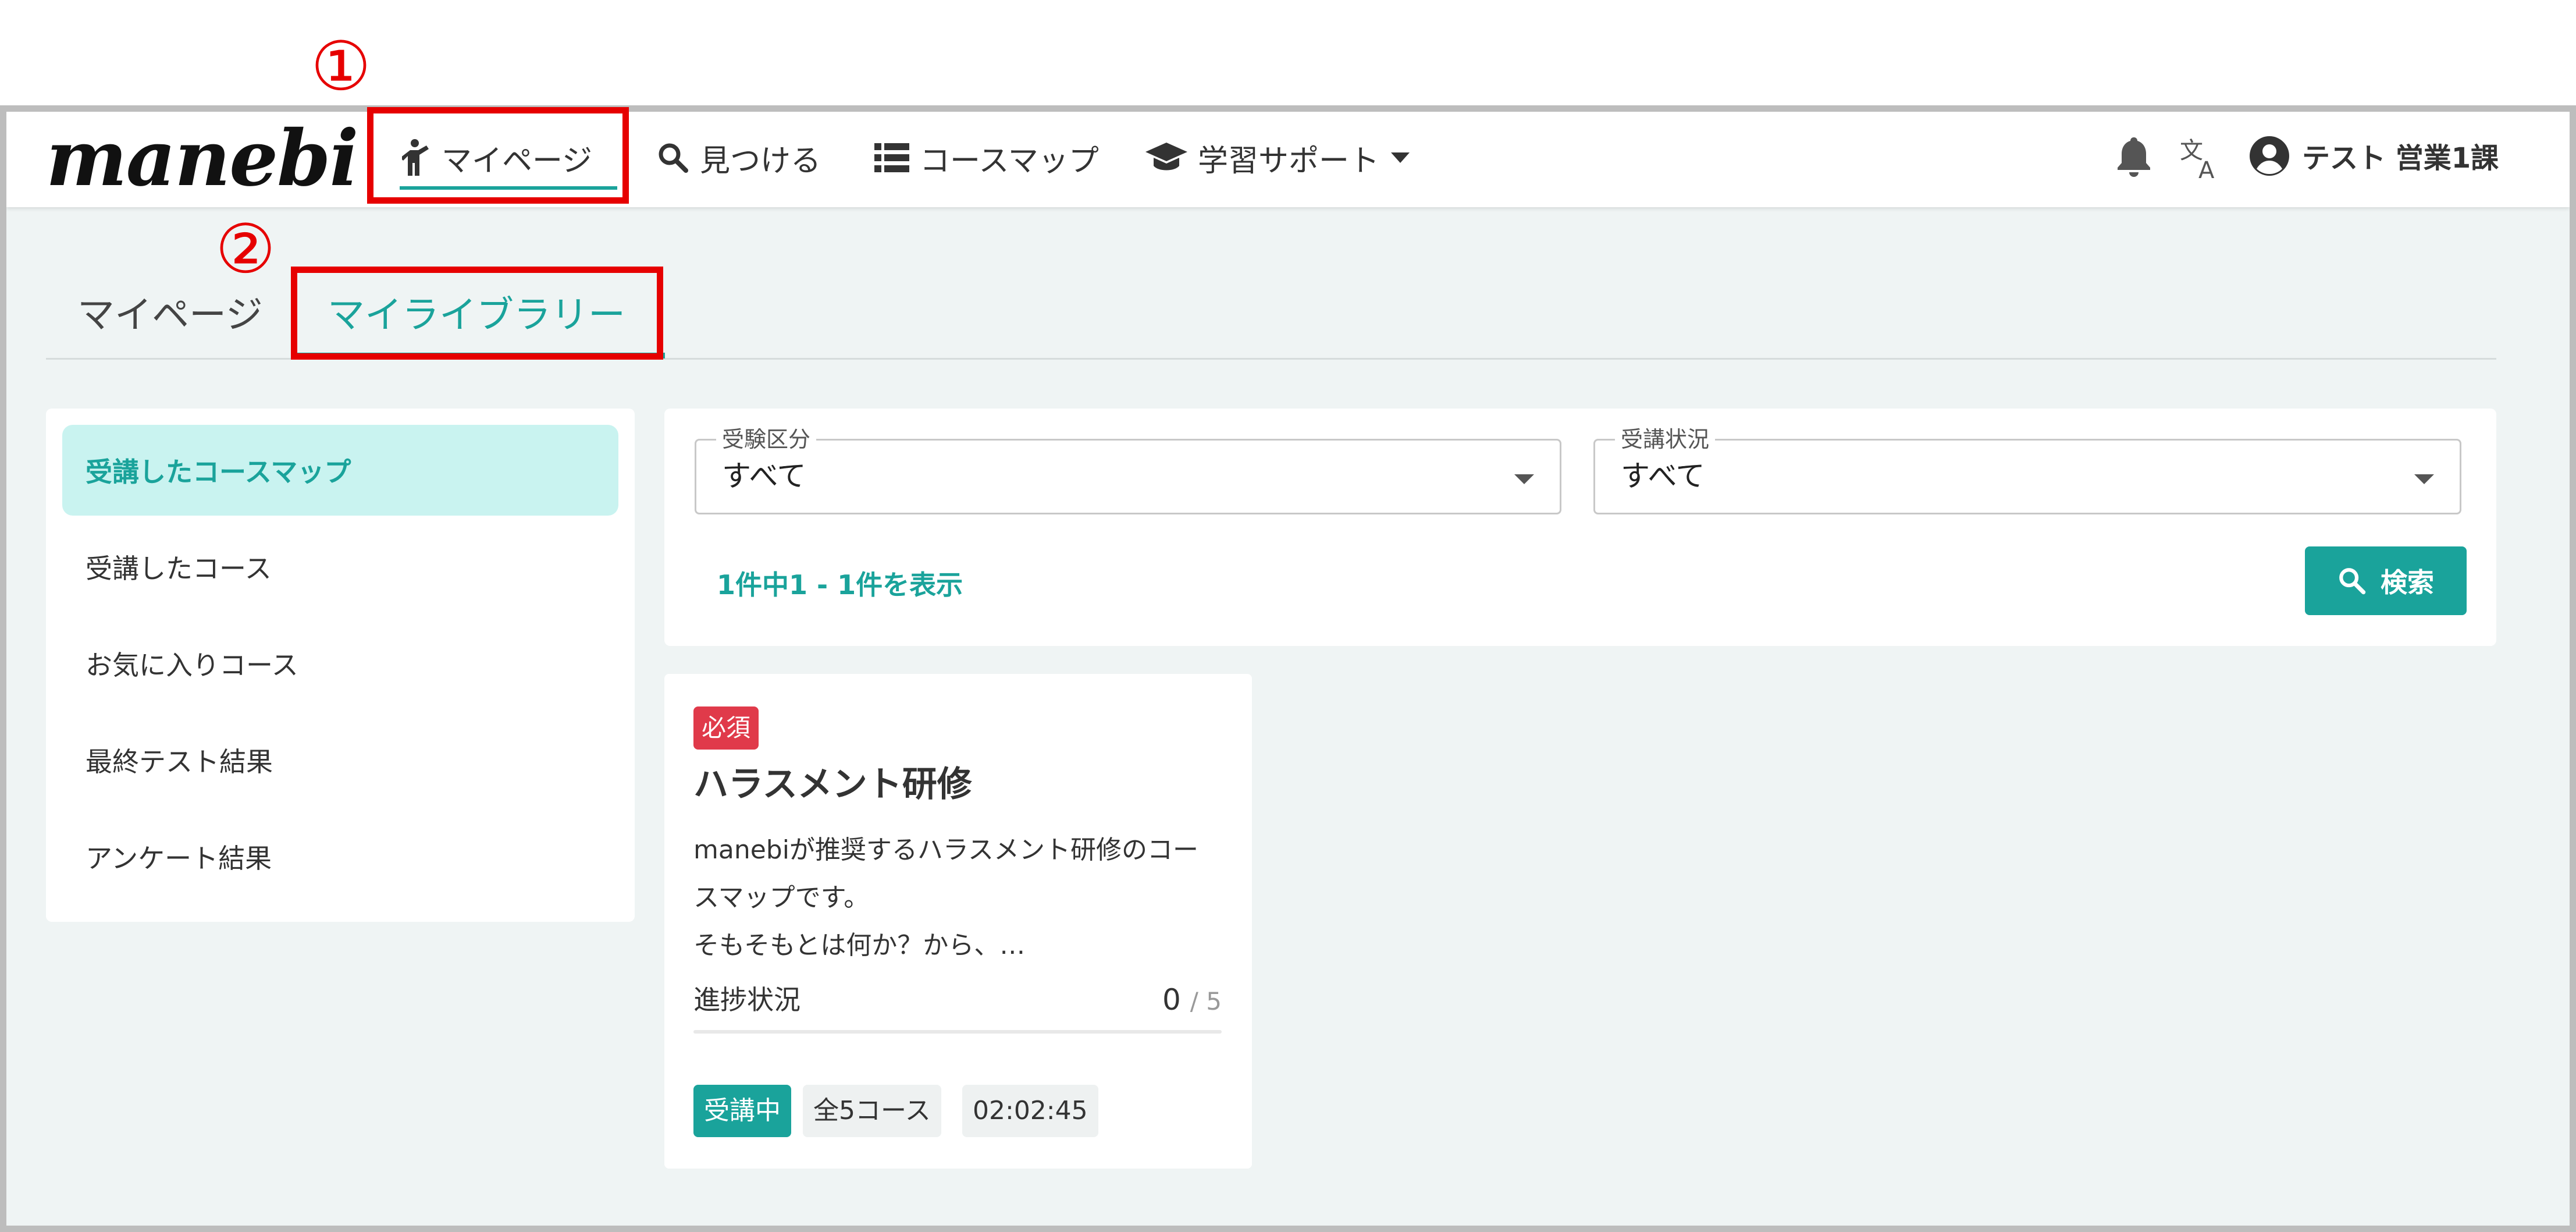  I want to click on search-button: 検索, so click(2386, 580).